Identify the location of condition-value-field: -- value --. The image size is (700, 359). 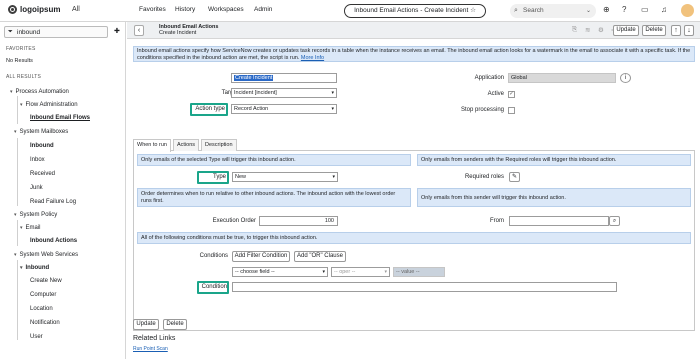
(419, 272).